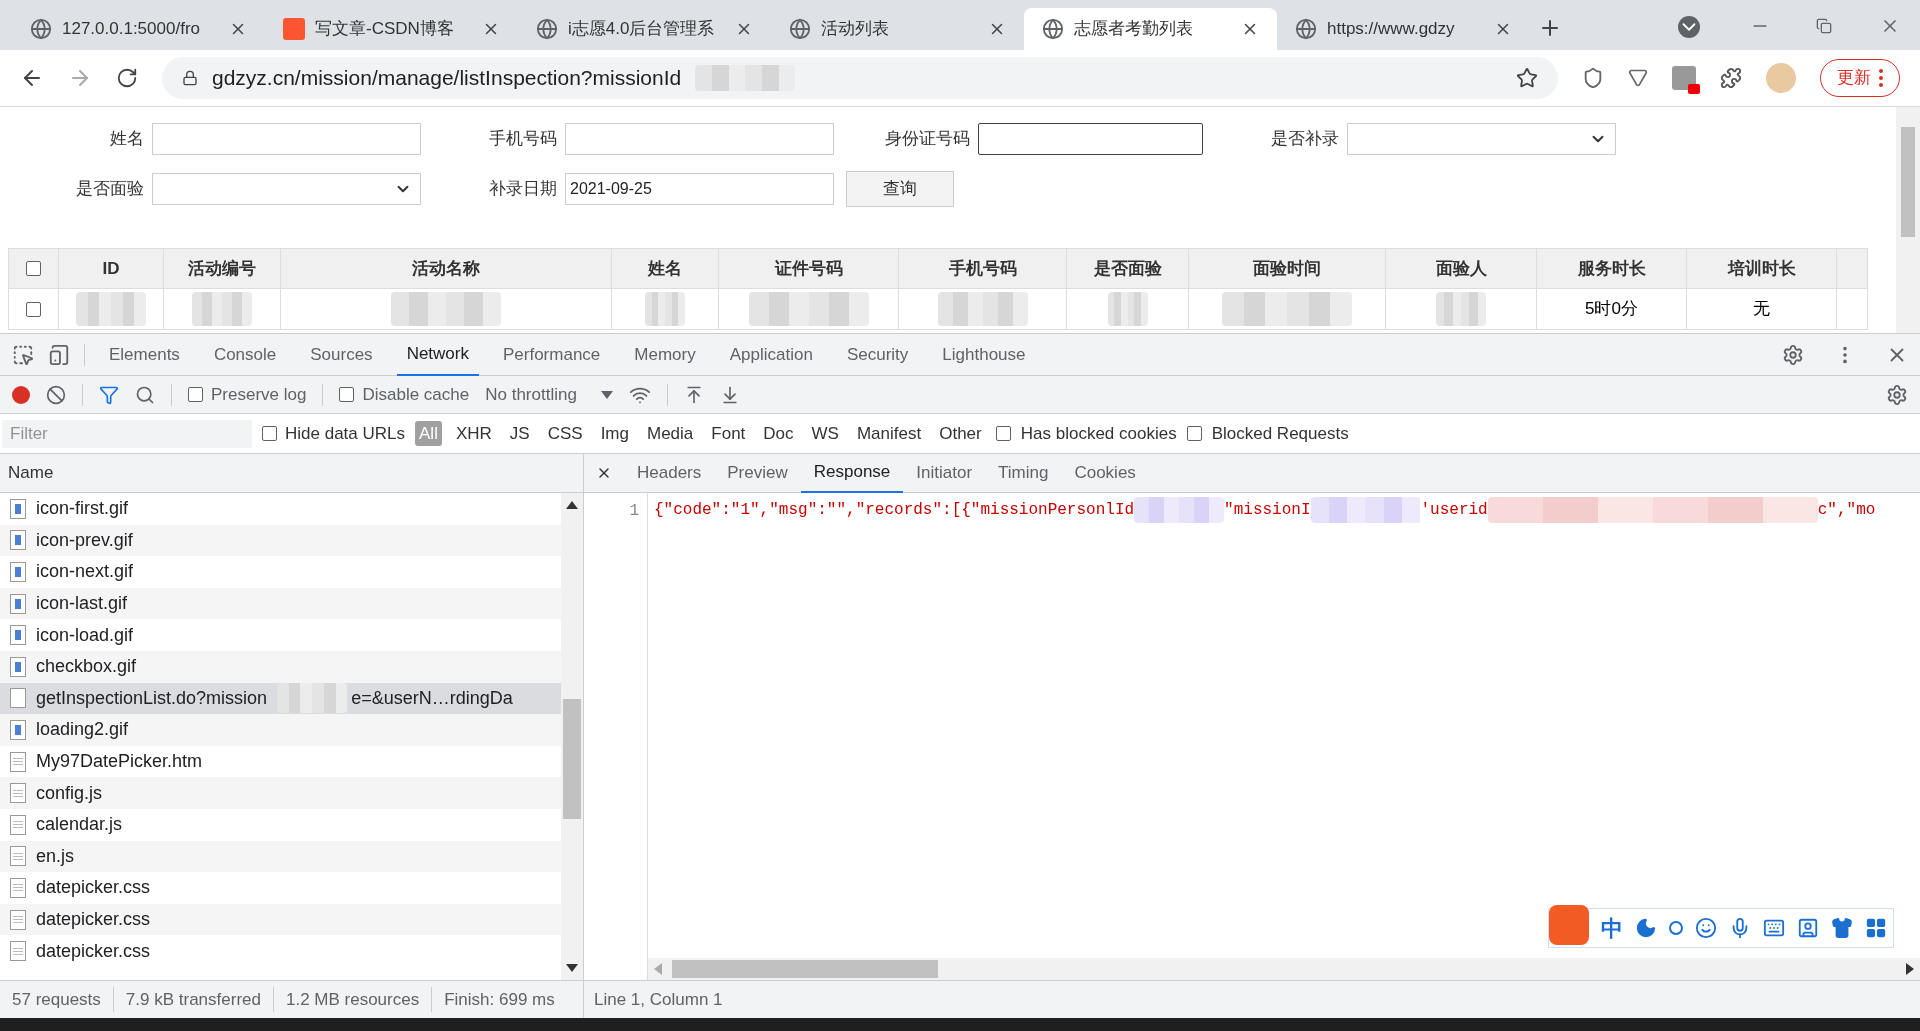 This screenshot has width=1920, height=1031. What do you see at coordinates (614, 433) in the screenshot?
I see `type-filter: Img` at bounding box center [614, 433].